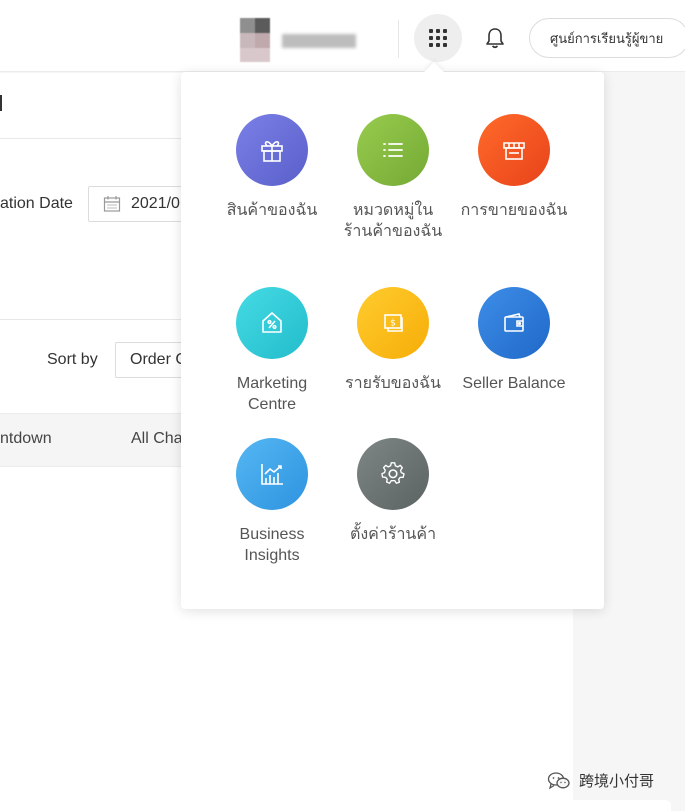 This screenshot has height=811, width=685. I want to click on money-icon: $, so click(393, 323).